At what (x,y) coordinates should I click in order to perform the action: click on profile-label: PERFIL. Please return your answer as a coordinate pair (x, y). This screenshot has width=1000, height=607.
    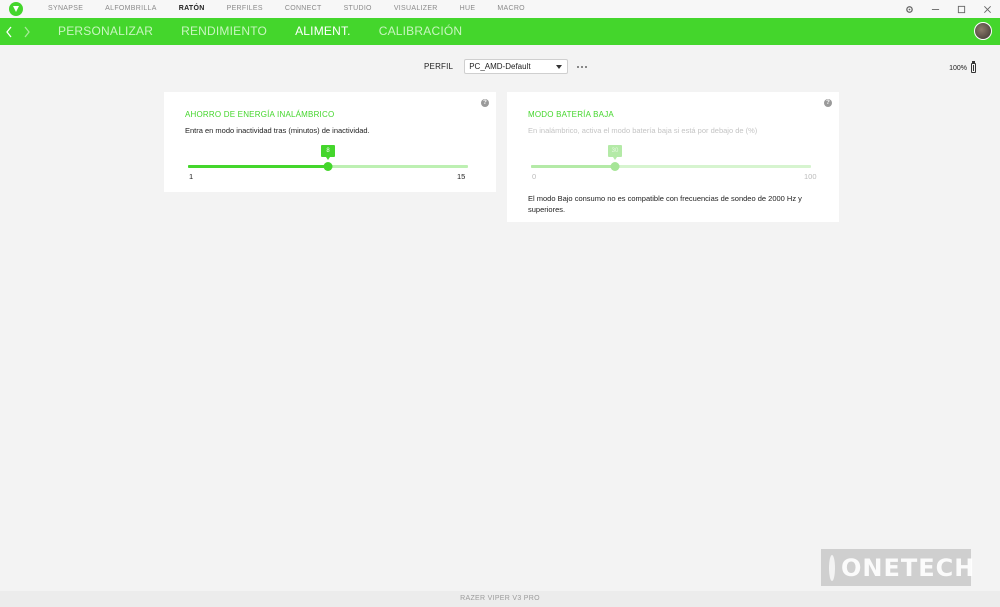
    Looking at the image, I should click on (439, 66).